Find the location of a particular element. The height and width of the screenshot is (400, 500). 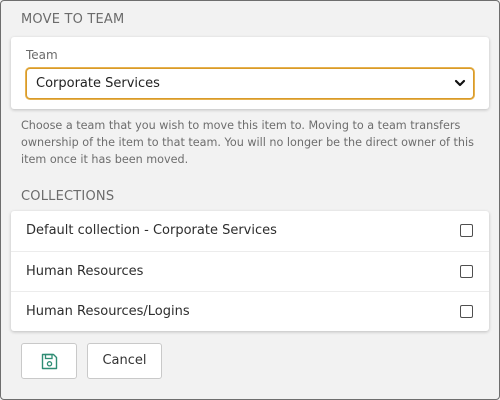

collection-item-human-resources: Human Resources is located at coordinates (250, 271).